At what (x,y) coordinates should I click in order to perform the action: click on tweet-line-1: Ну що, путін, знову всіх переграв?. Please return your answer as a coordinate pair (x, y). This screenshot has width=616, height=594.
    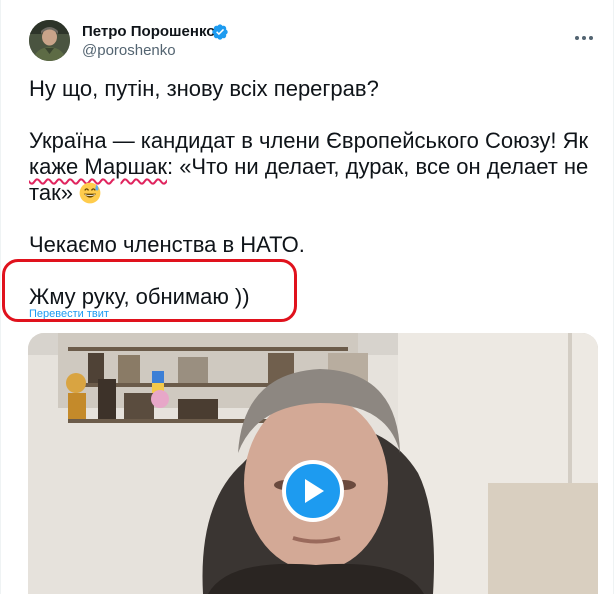
    Looking at the image, I should click on (204, 88).